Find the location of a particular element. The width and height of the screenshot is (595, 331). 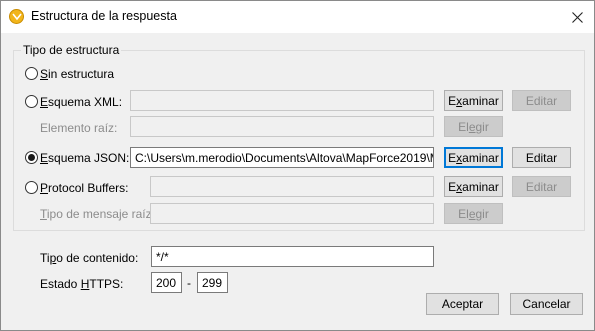

root-element-label: Elemento raíz: is located at coordinates (79, 128).